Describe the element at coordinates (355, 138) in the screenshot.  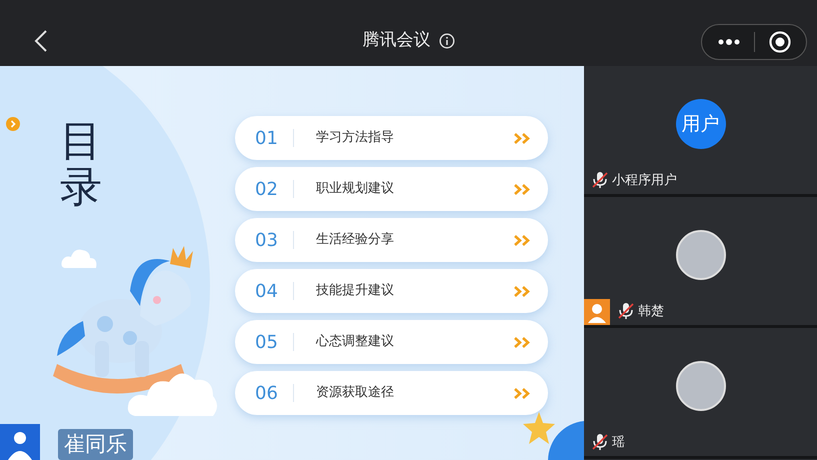
I see `item-label: 学习方法指导` at that location.